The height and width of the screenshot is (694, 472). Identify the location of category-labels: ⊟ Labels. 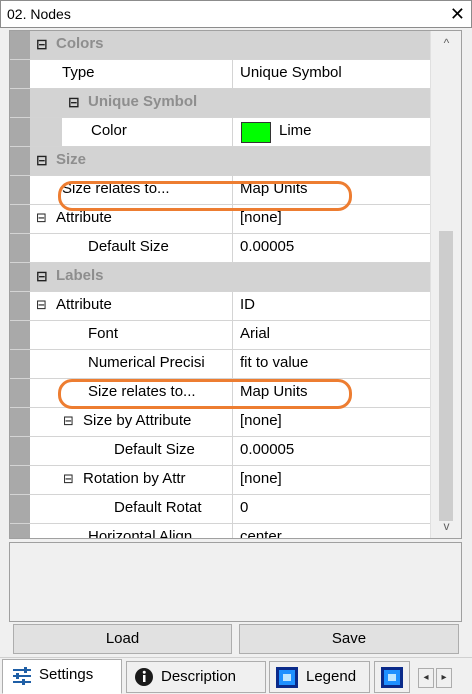
(220, 277).